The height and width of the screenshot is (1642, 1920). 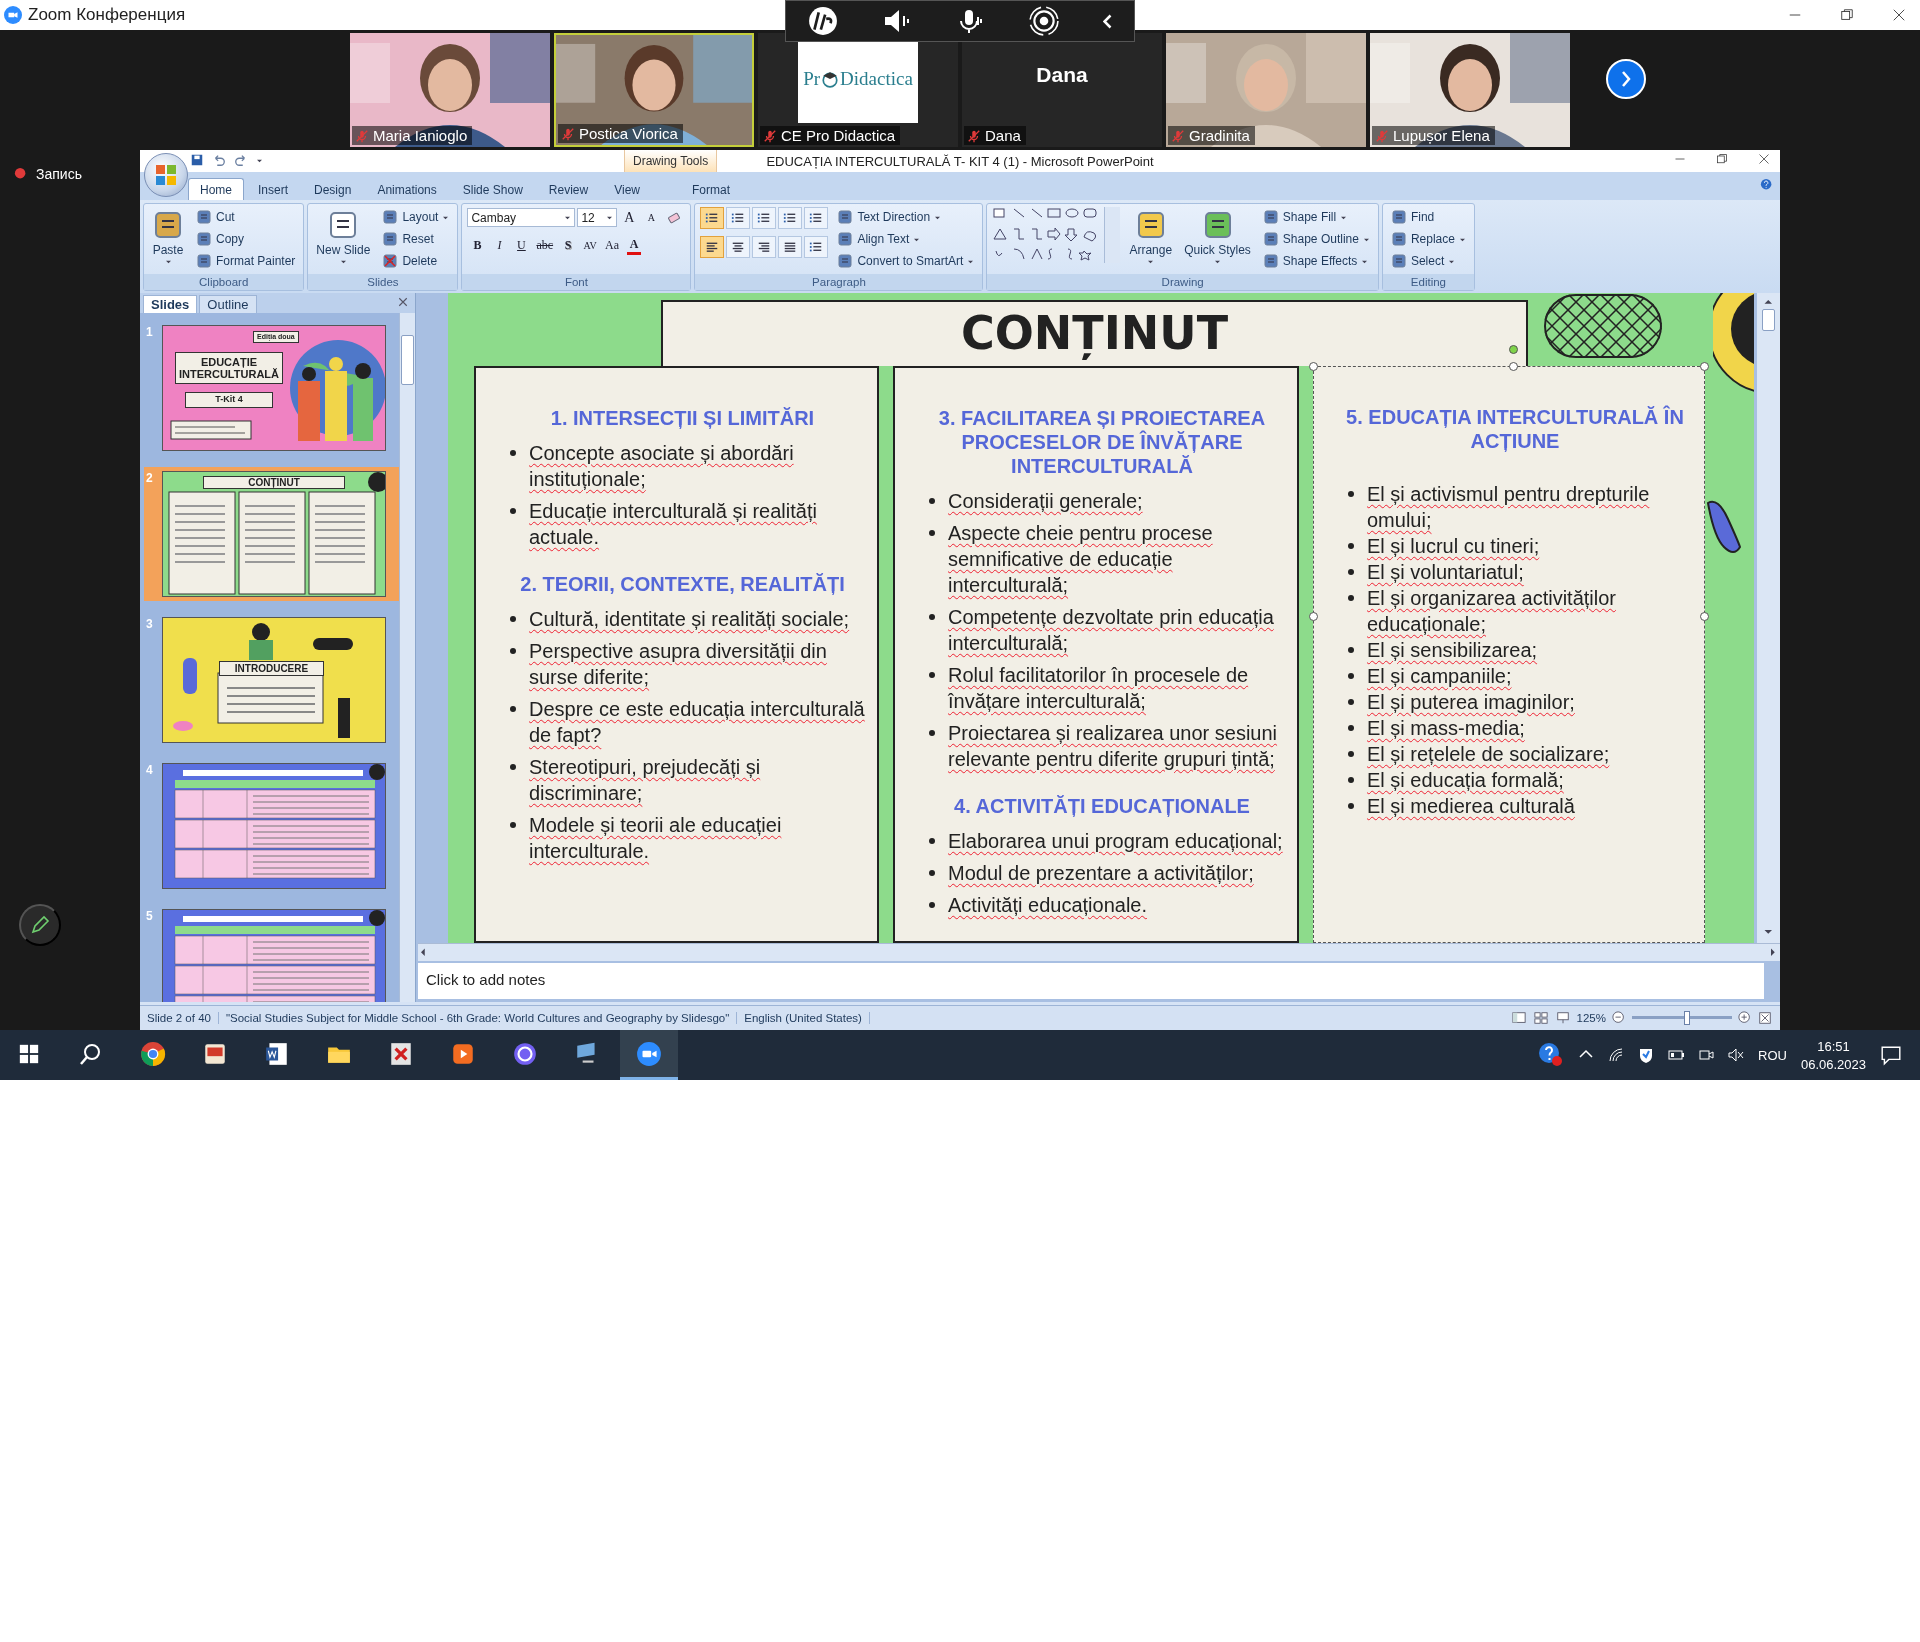 What do you see at coordinates (906, 239) in the screenshot?
I see `ribbon-button: Align Text` at bounding box center [906, 239].